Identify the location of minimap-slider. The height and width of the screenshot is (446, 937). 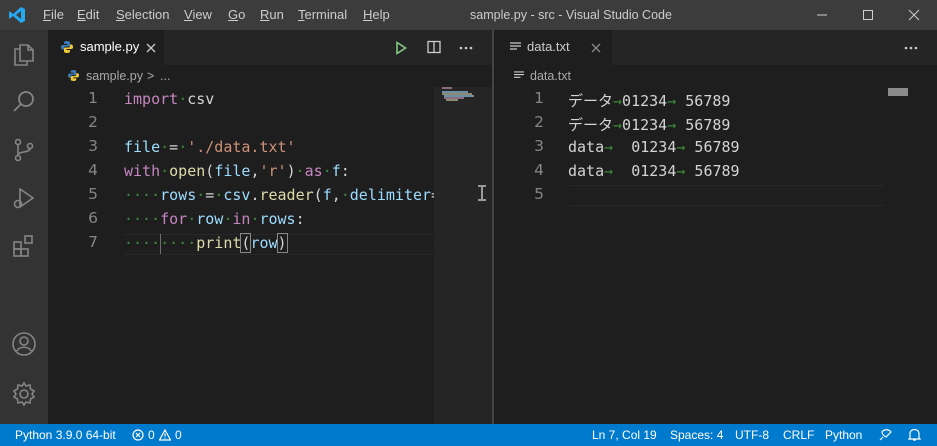
(463, 255).